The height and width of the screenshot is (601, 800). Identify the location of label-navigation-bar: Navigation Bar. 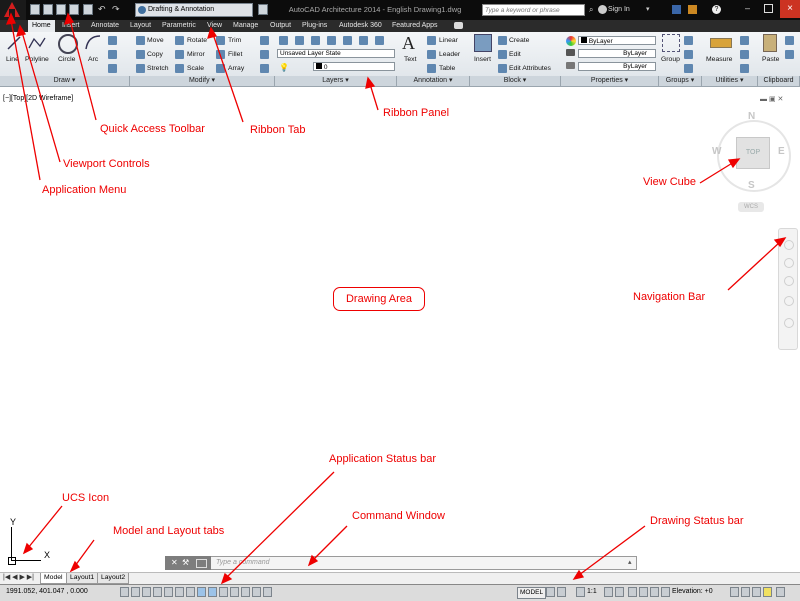
(669, 297).